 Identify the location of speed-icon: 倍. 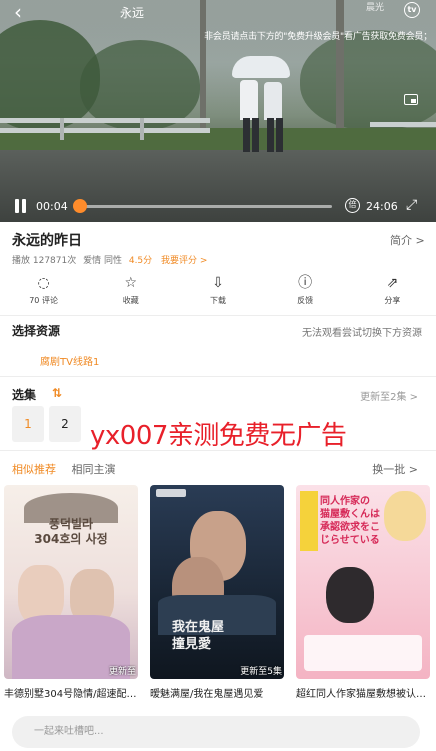
(352, 205).